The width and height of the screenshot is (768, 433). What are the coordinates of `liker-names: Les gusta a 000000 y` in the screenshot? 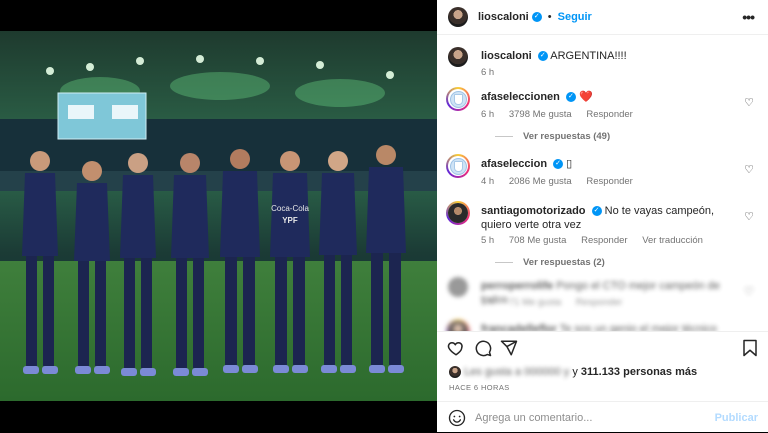 It's located at (516, 372).